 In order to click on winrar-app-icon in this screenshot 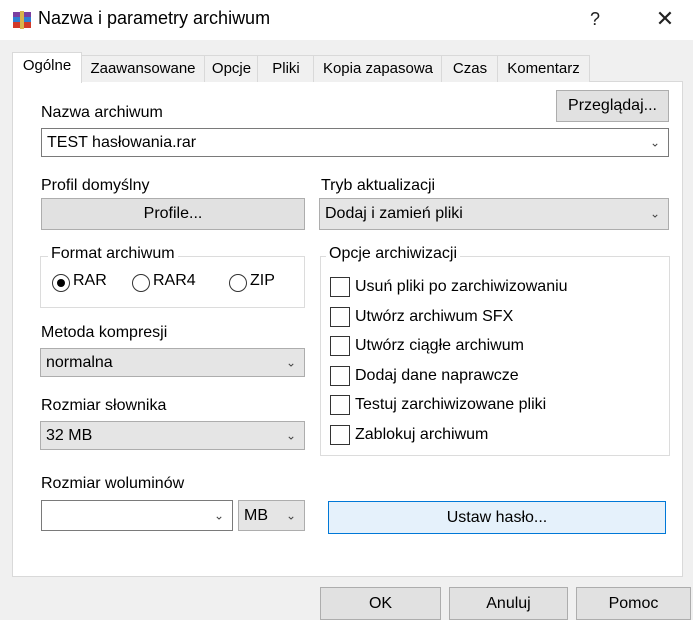, I will do `click(22, 20)`.